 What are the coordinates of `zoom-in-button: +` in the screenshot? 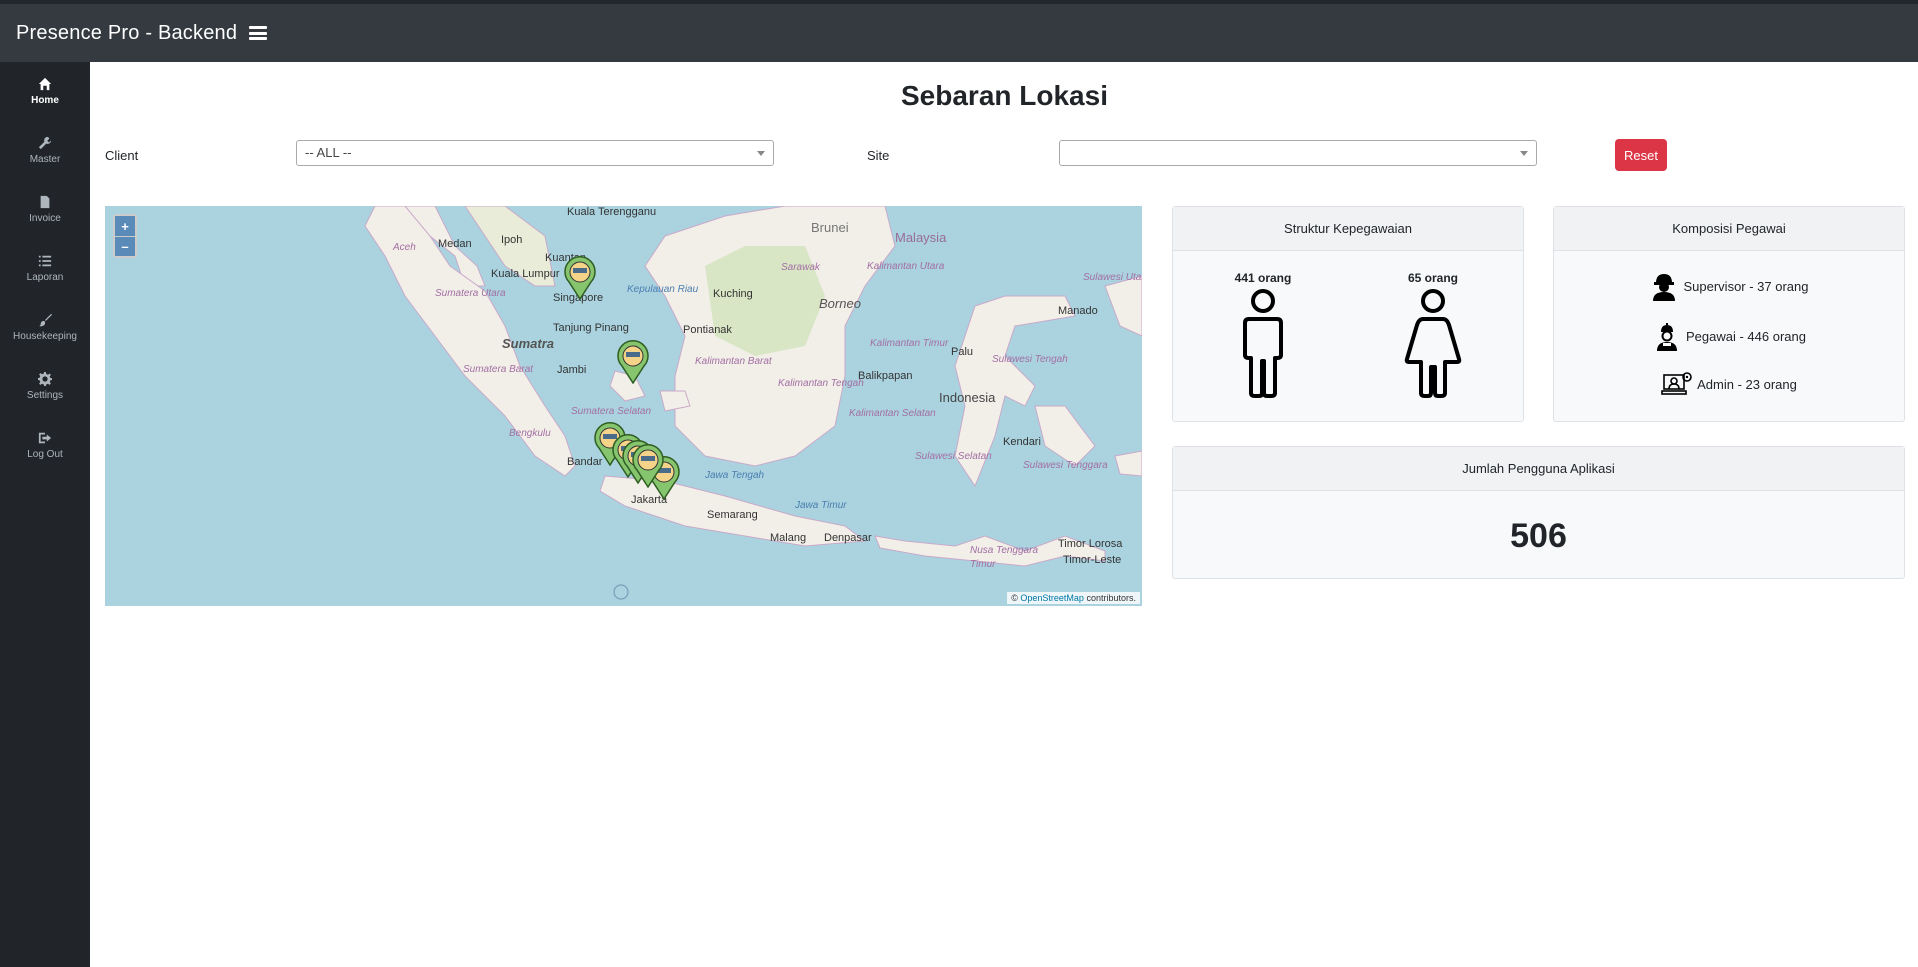 It's located at (125, 226).